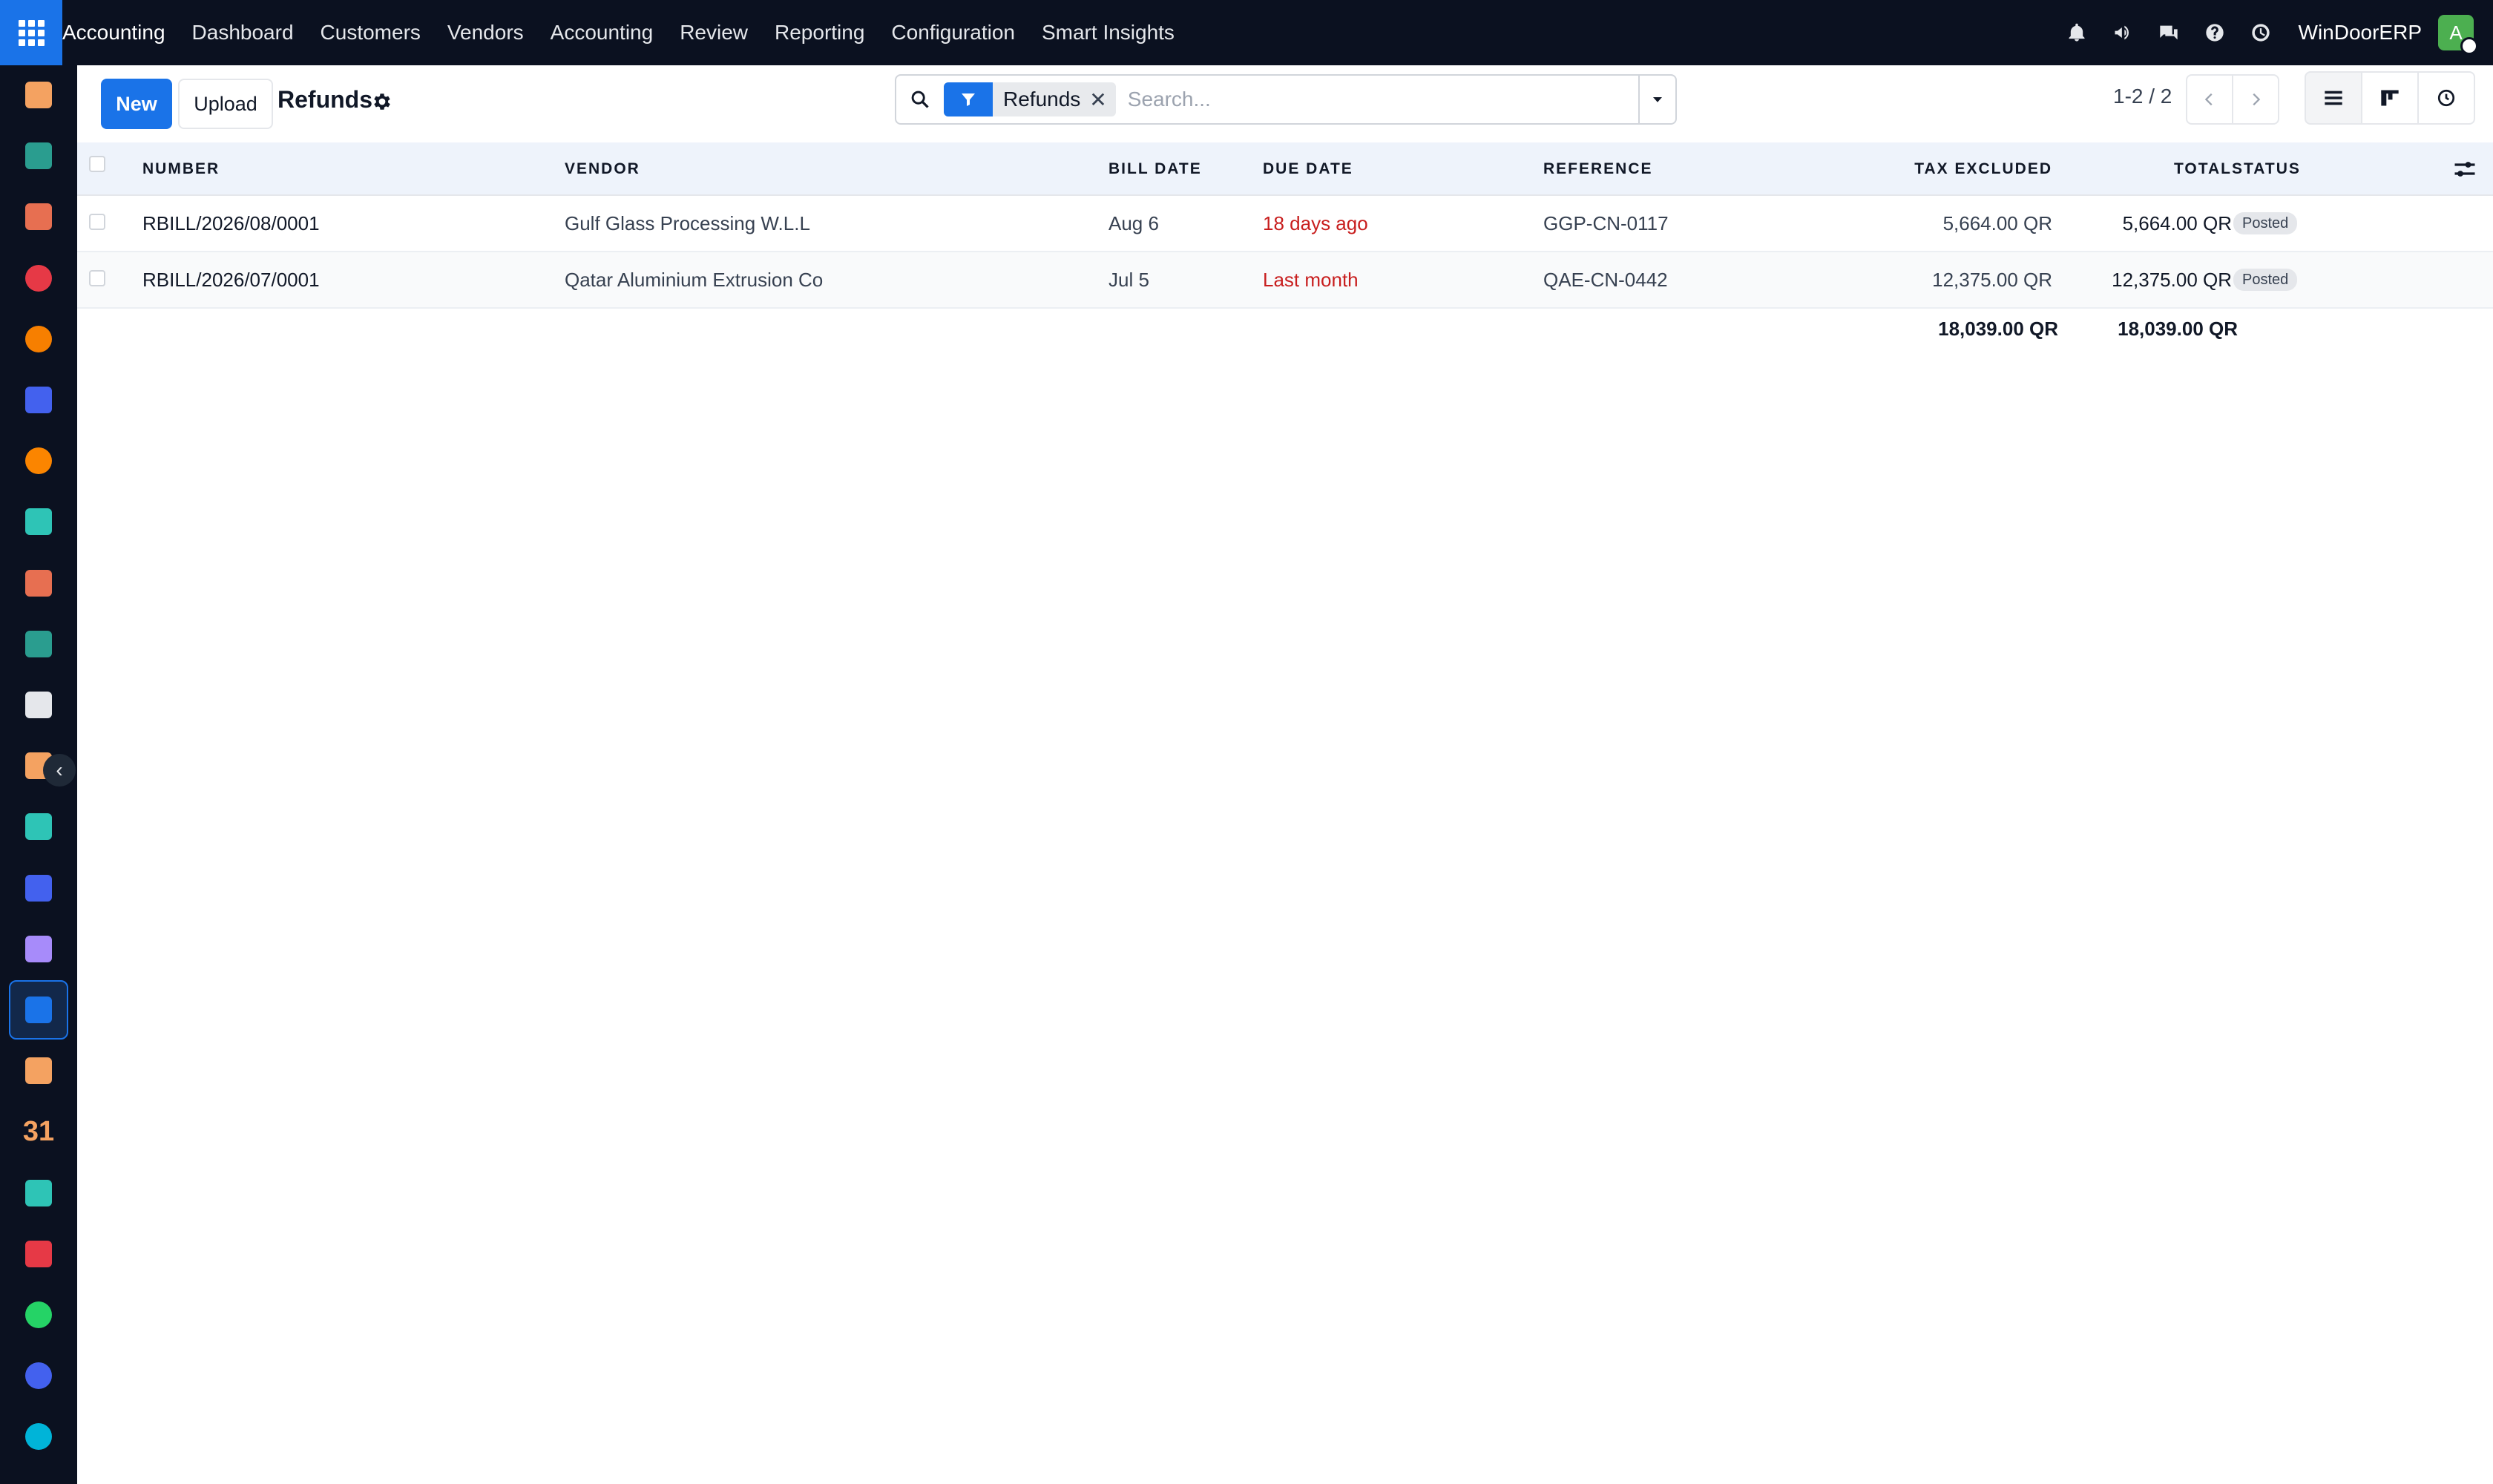 Image resolution: width=2493 pixels, height=1484 pixels. What do you see at coordinates (2172, 280) in the screenshot?
I see `cell-total: 12,375.00 QR` at bounding box center [2172, 280].